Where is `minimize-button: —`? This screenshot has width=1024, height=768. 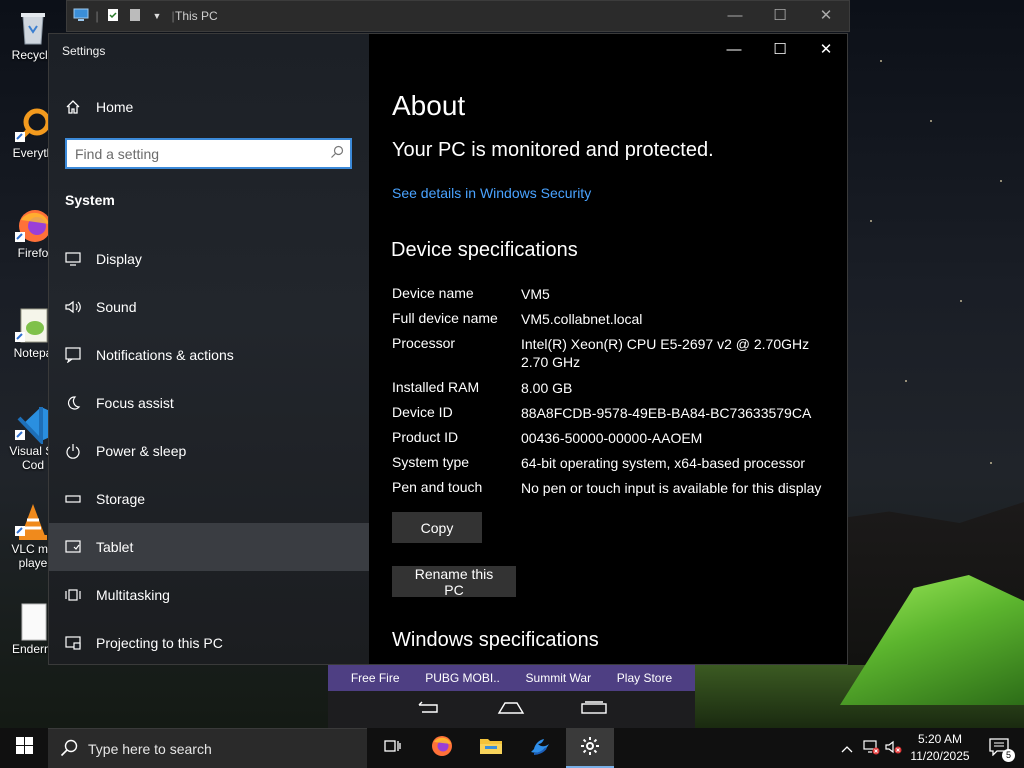
minimize-button: — is located at coordinates (734, 50).